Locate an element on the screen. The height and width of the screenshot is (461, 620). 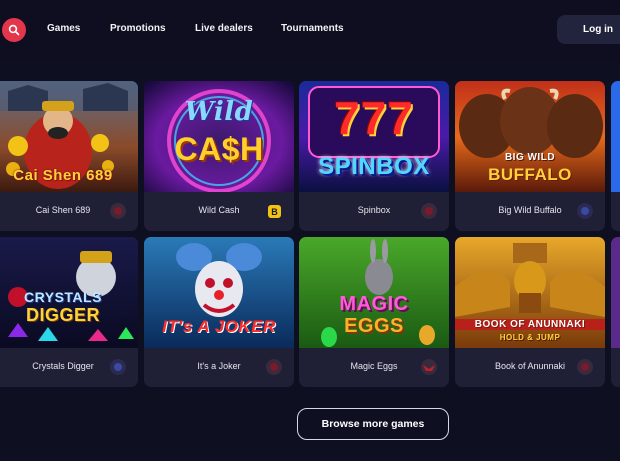
provider-badge-b: B is located at coordinates (274, 211).